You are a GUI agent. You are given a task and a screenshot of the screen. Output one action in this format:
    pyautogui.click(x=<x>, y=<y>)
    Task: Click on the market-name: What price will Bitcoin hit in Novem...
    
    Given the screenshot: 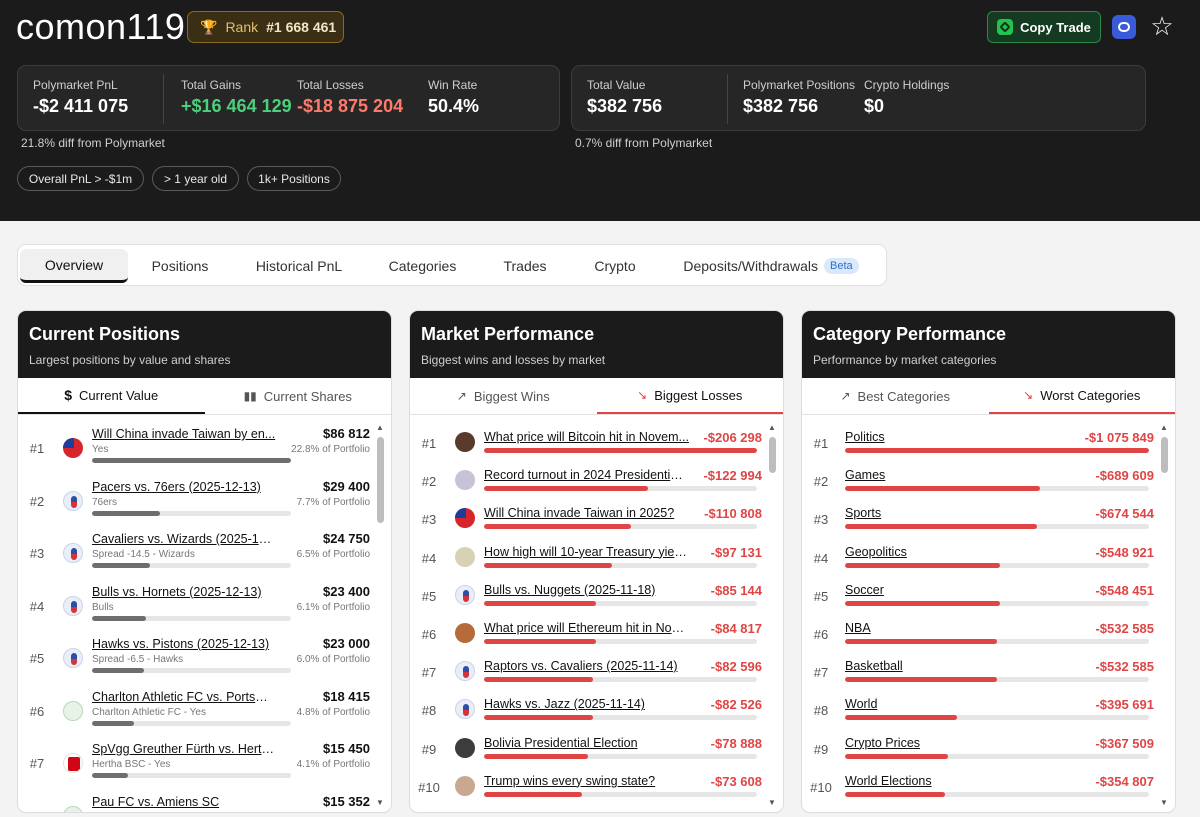 What is the action you would take?
    pyautogui.click(x=586, y=437)
    